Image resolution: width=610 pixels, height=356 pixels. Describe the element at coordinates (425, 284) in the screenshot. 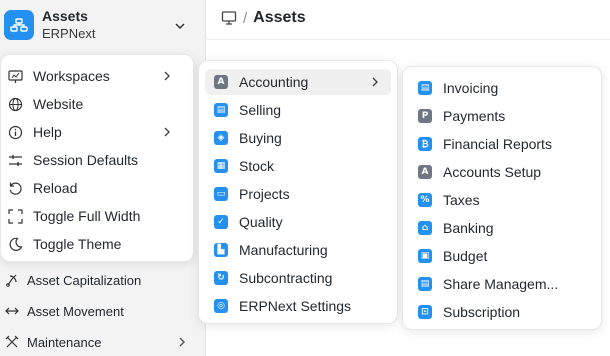

I see `share-management-icon: ▤` at that location.